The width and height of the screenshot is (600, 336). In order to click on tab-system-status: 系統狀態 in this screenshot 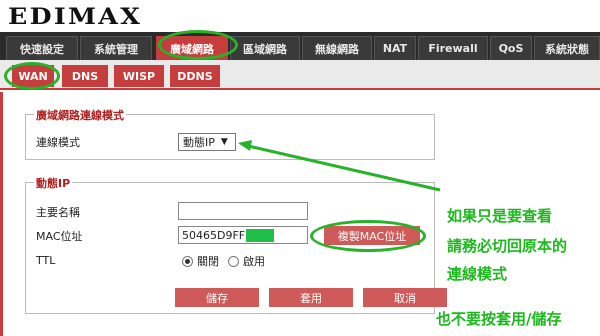, I will do `click(567, 48)`.